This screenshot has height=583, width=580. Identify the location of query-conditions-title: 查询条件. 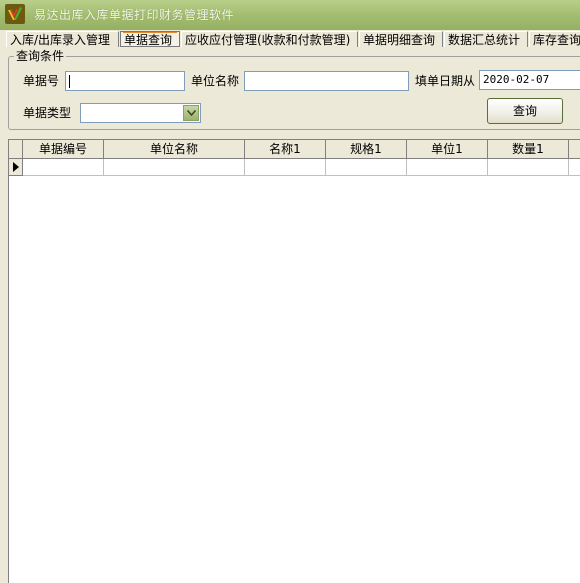
(40, 56).